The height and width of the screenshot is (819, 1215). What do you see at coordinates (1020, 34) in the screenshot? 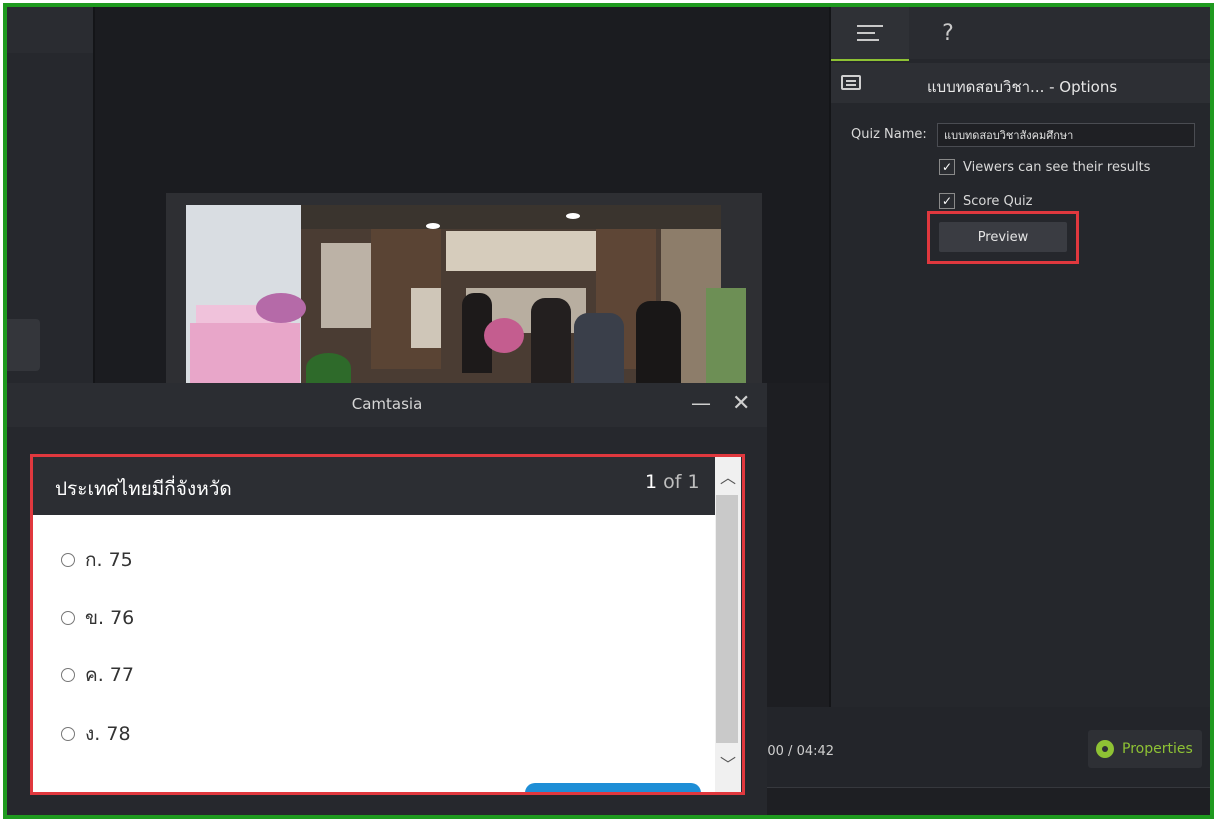
I see `panel-tabs: ?` at bounding box center [1020, 34].